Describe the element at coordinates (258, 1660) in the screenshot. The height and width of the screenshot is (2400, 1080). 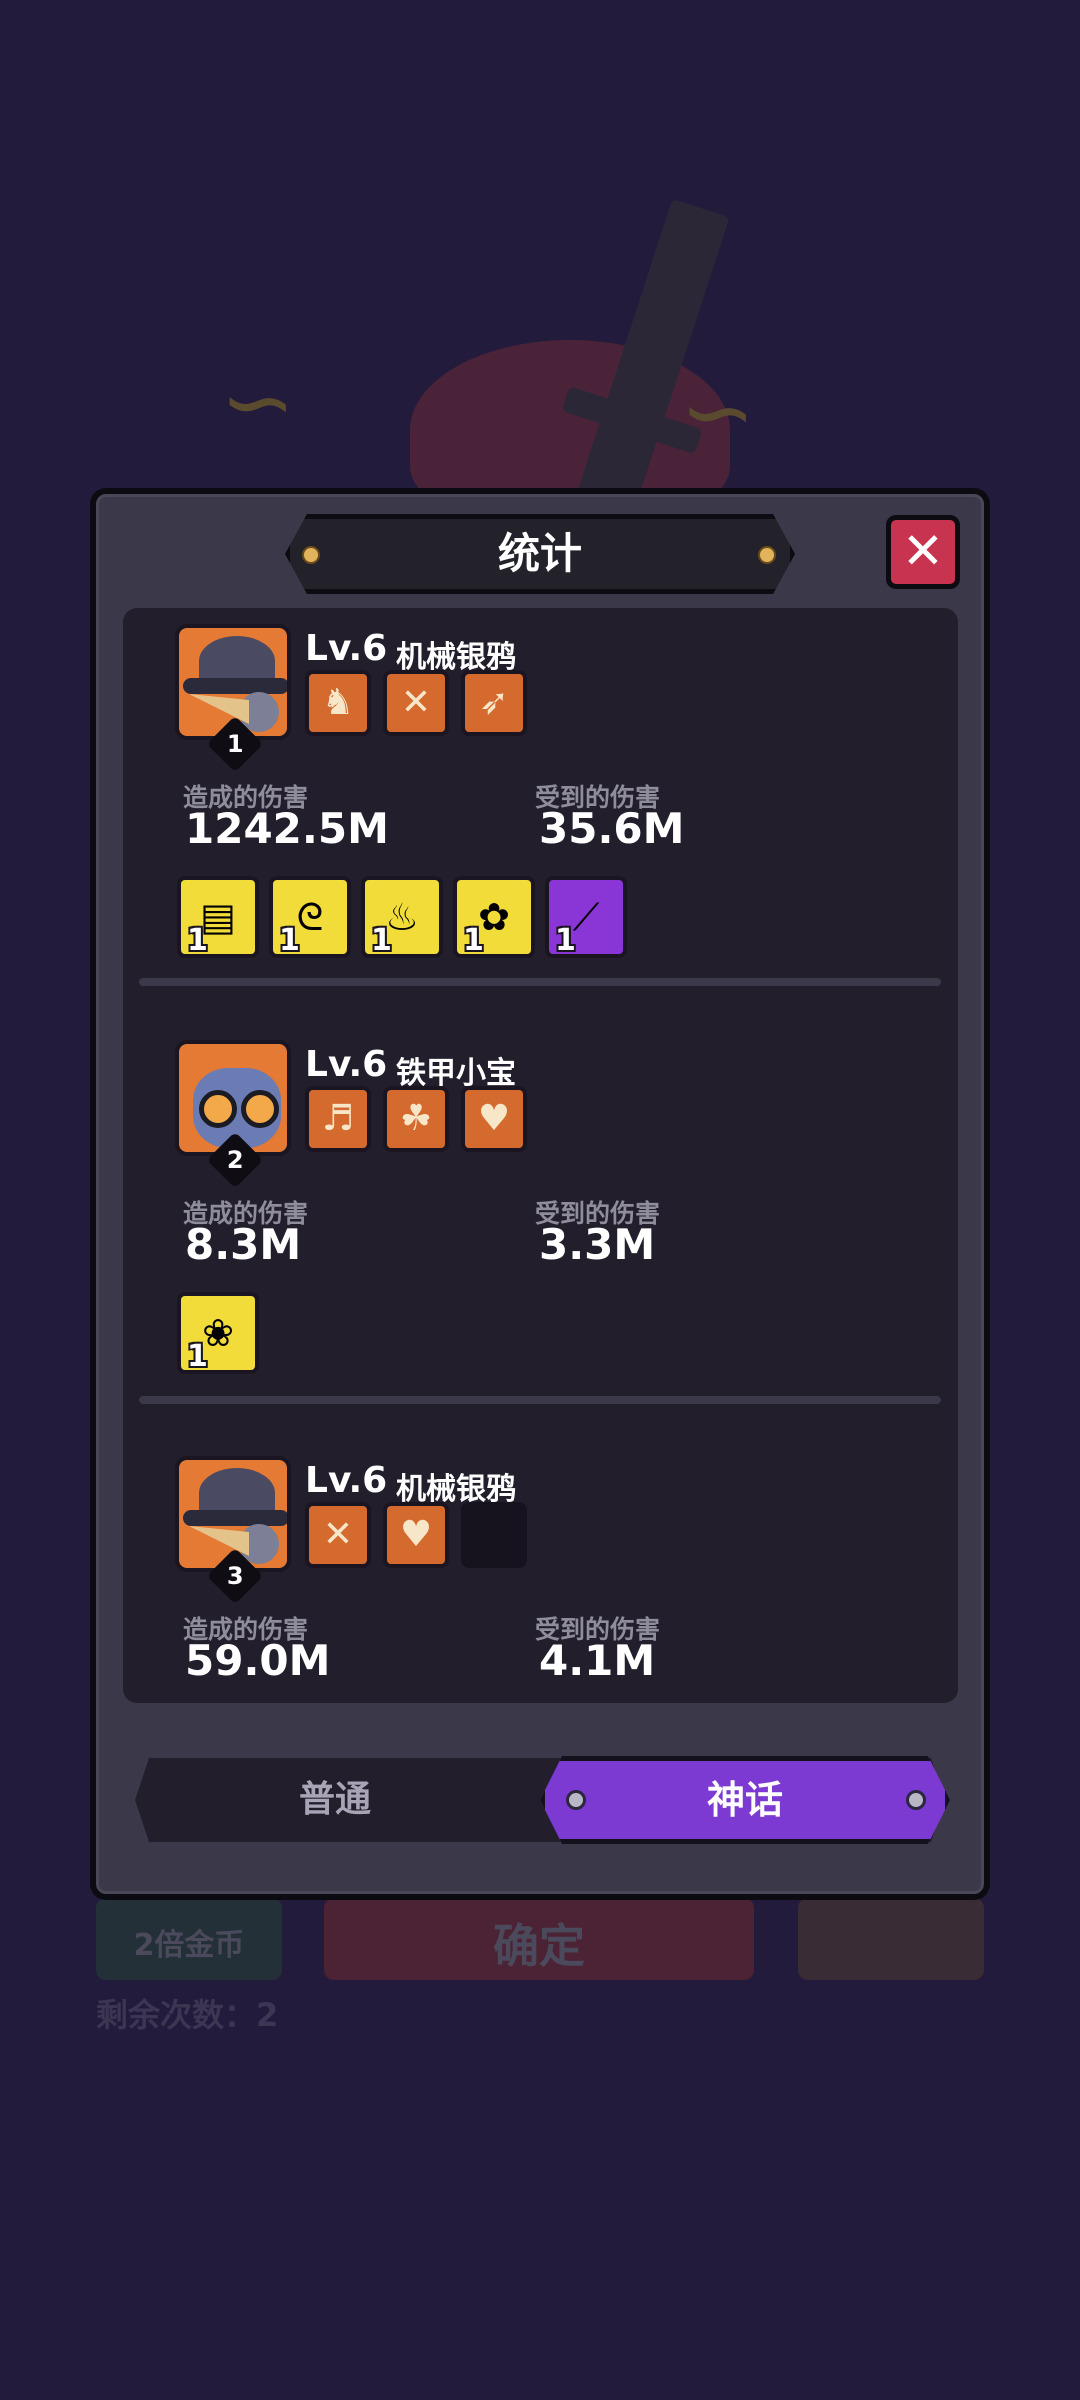
I see `damage-dealt-value: 59.0M` at that location.